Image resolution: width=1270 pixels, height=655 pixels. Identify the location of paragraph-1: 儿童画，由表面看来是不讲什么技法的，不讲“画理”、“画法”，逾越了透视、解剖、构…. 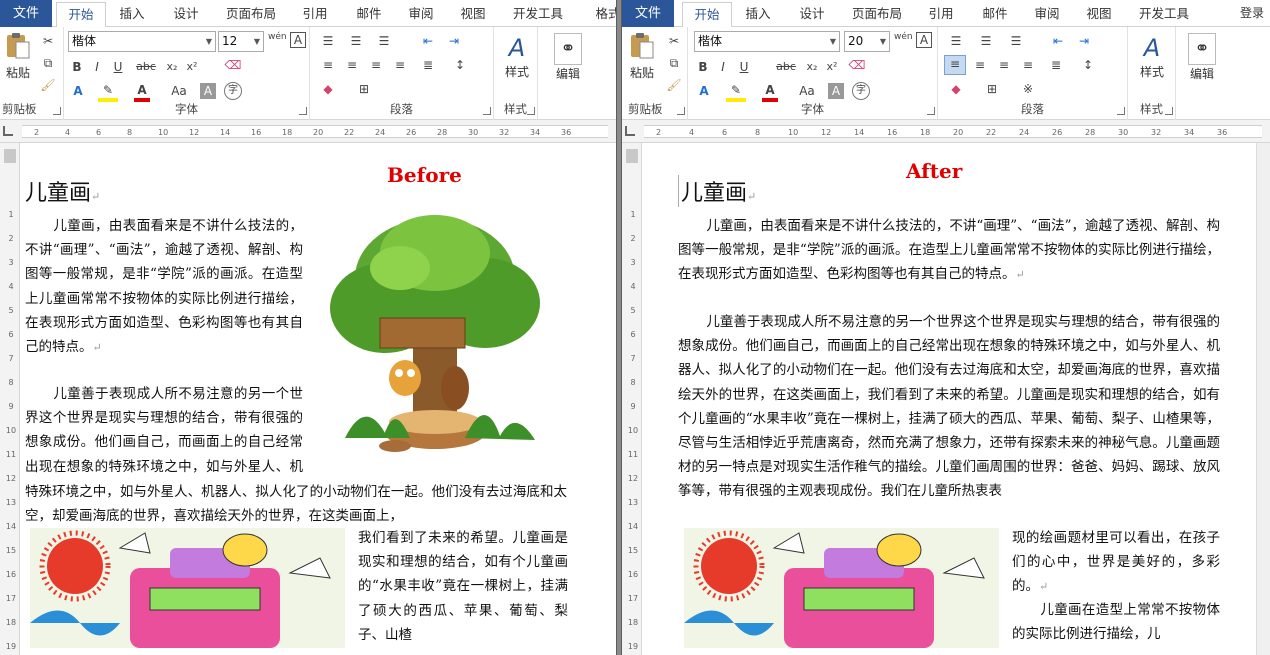
(949, 262).